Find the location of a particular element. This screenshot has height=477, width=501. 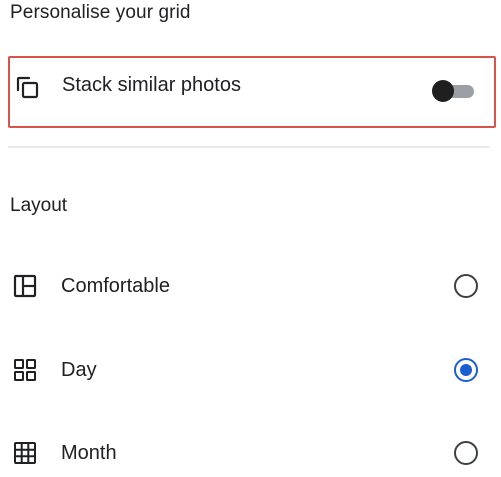

stack-similar-photos-label: Stack similar photos is located at coordinates (151, 85).